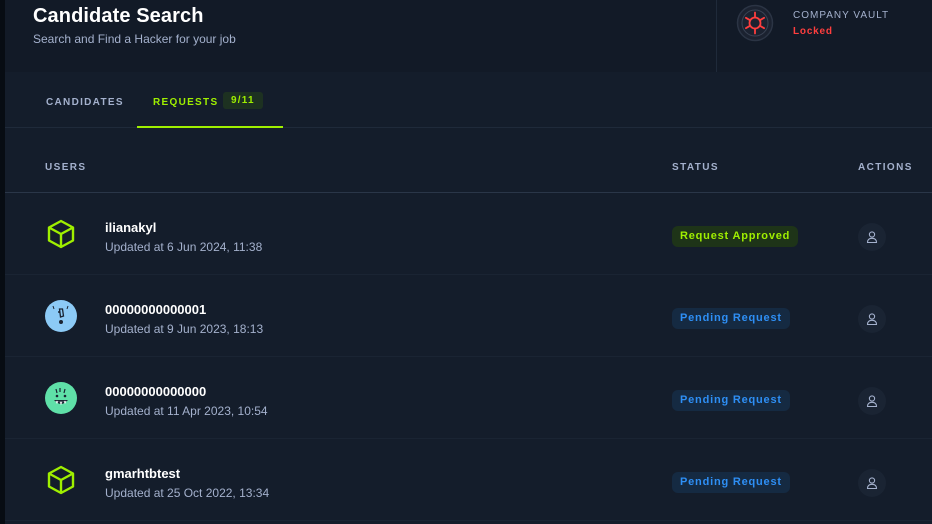 This screenshot has height=524, width=932. I want to click on tabs-bar: CANDIDATES REQUESTS 9/11, so click(468, 100).